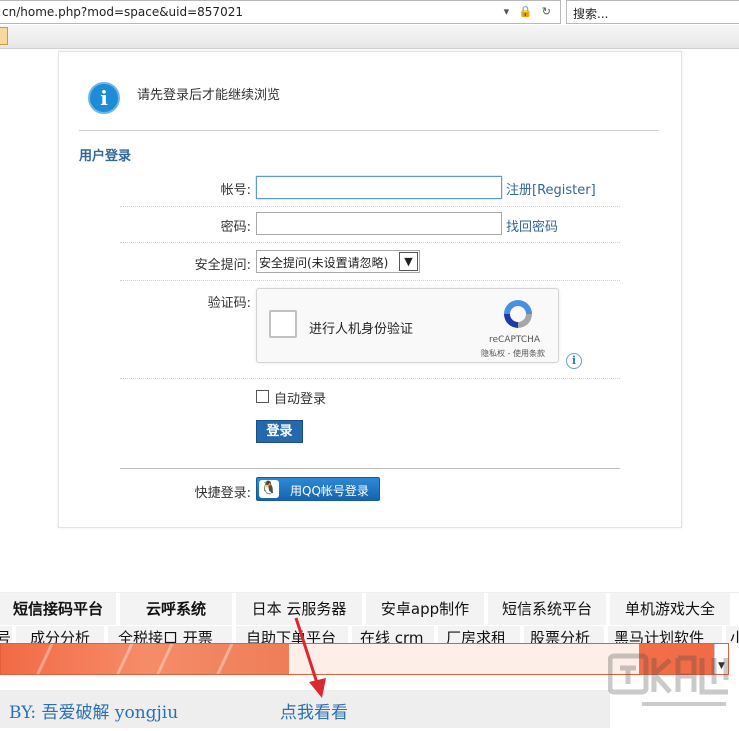  Describe the element at coordinates (105, 156) in the screenshot. I see `section-title: 用户登录` at that location.